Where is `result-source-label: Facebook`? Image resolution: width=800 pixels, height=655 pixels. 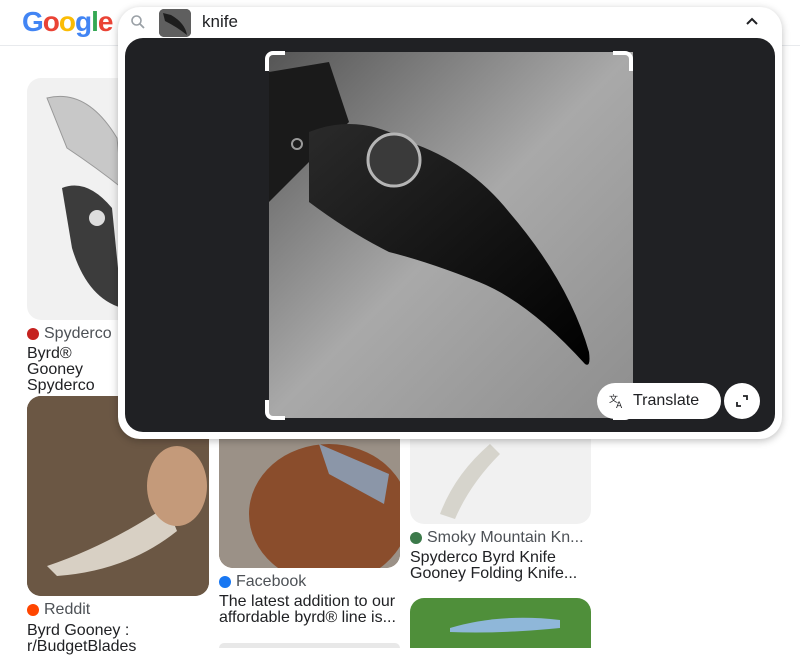
result-source-label: Facebook is located at coordinates (271, 581).